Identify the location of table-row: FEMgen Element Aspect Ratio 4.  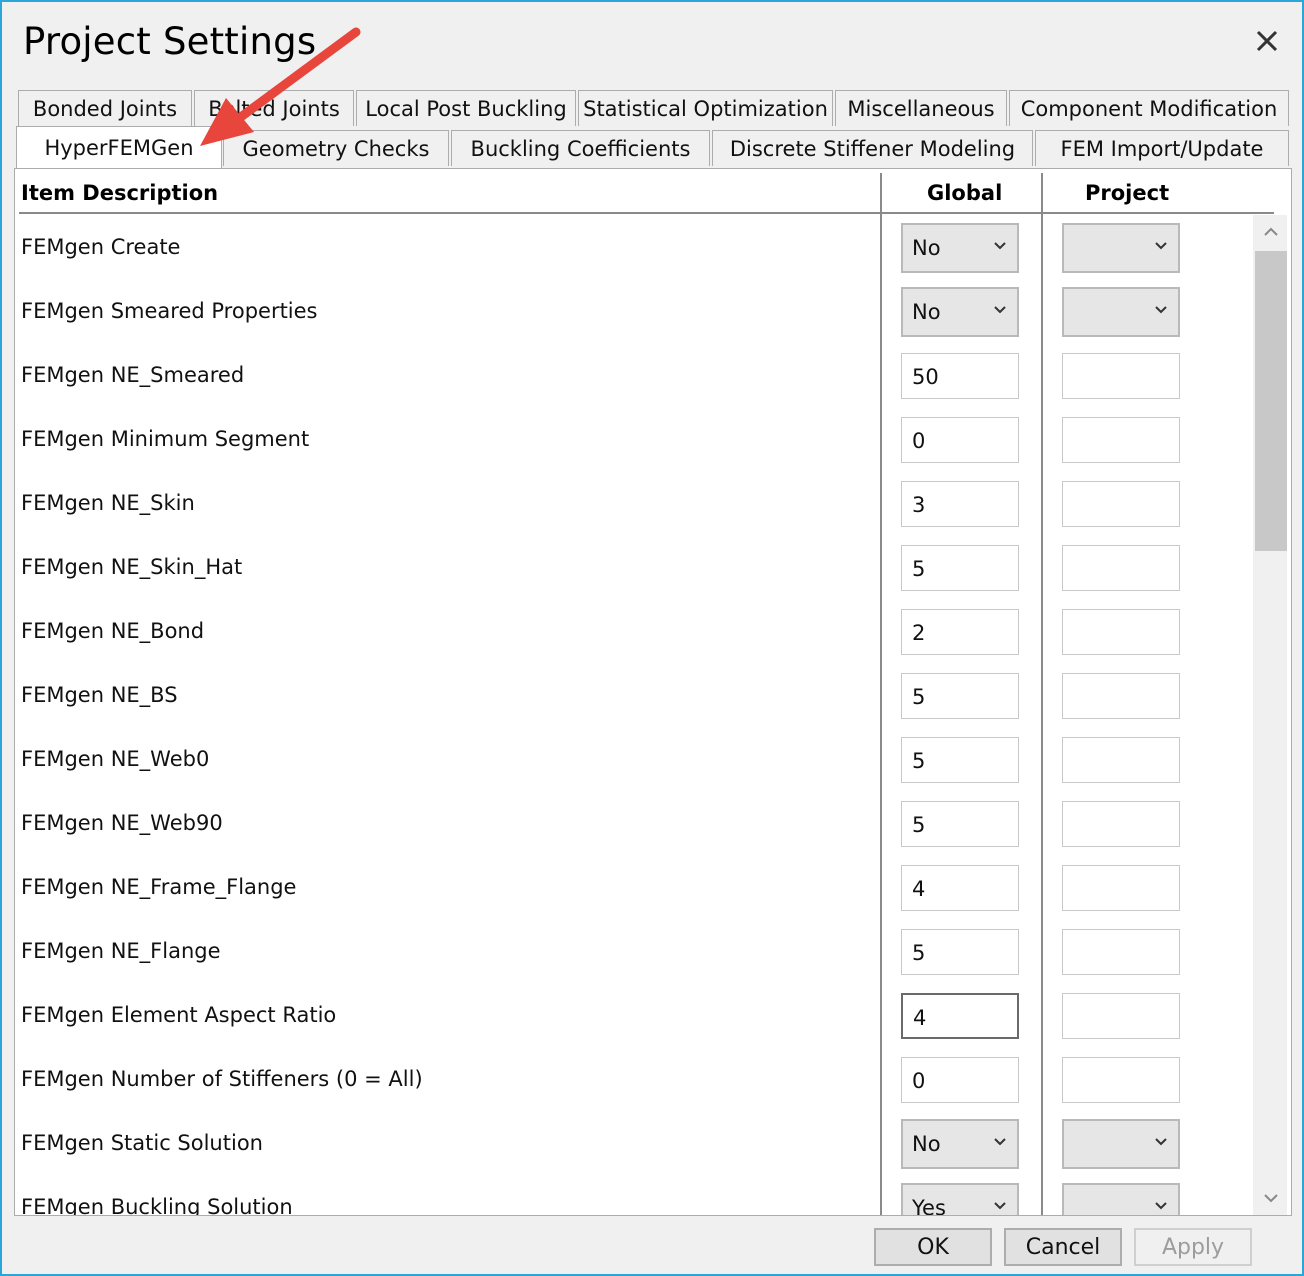
(634, 1017).